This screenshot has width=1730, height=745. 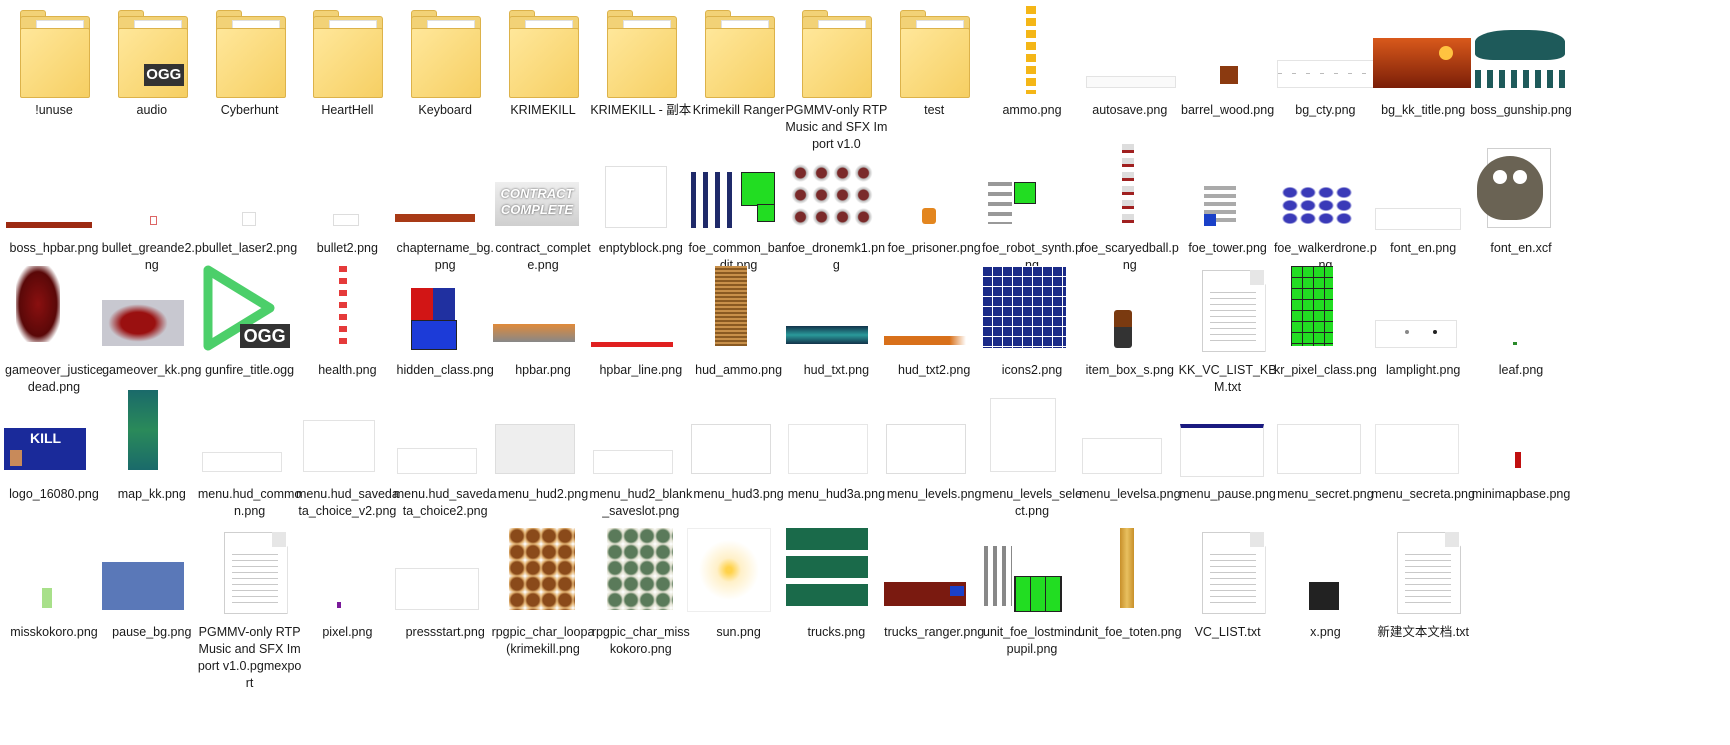 I want to click on file-item: hud_ammo.png, so click(x=739, y=321).